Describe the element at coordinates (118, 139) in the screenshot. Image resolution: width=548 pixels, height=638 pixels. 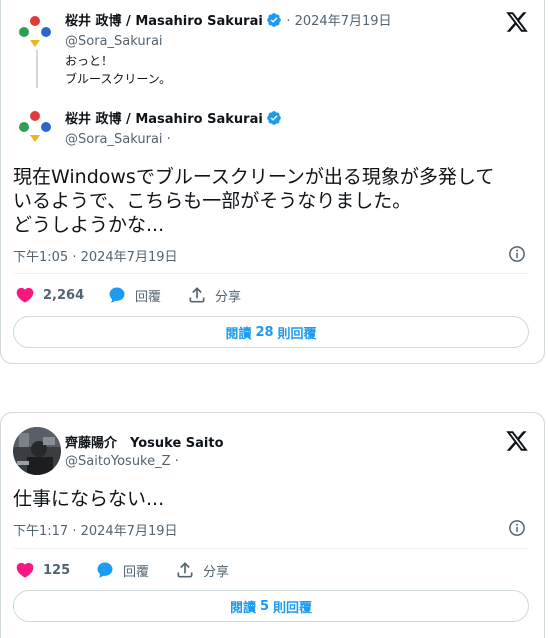
I see `author-handle: @Sora_Sakurai ·` at that location.